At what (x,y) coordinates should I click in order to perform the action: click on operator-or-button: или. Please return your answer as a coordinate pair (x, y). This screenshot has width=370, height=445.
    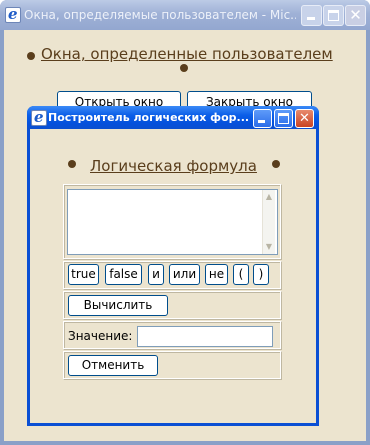
    Looking at the image, I should click on (184, 274).